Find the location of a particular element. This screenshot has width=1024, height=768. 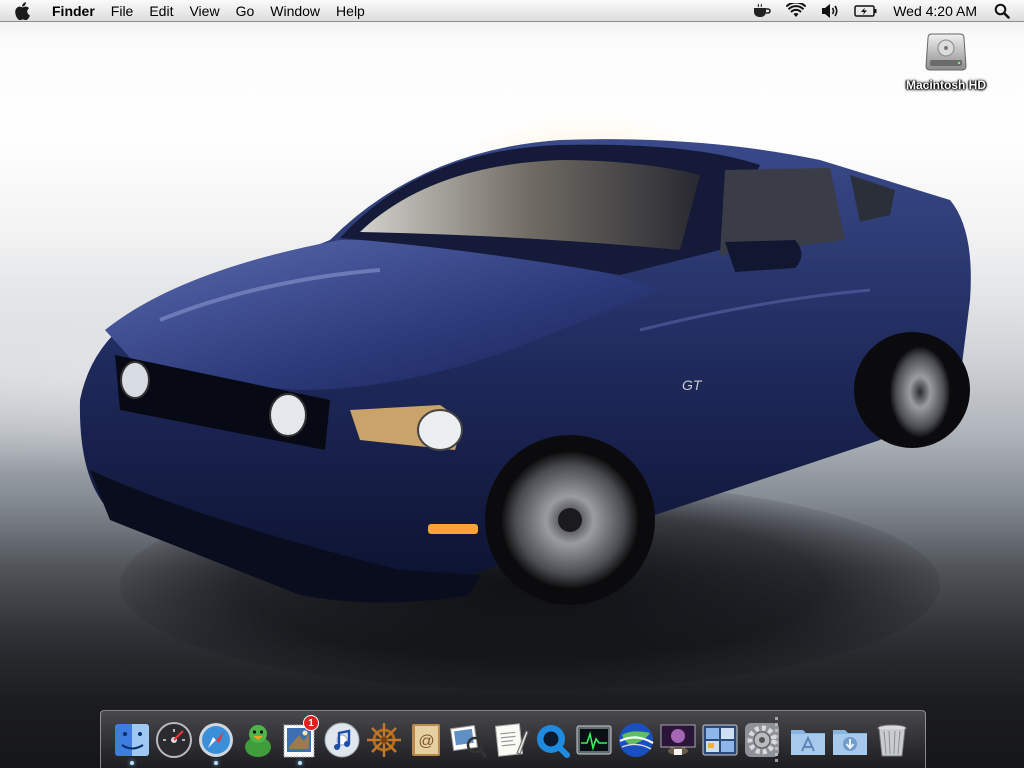

dock-item-trash is located at coordinates (892, 740).